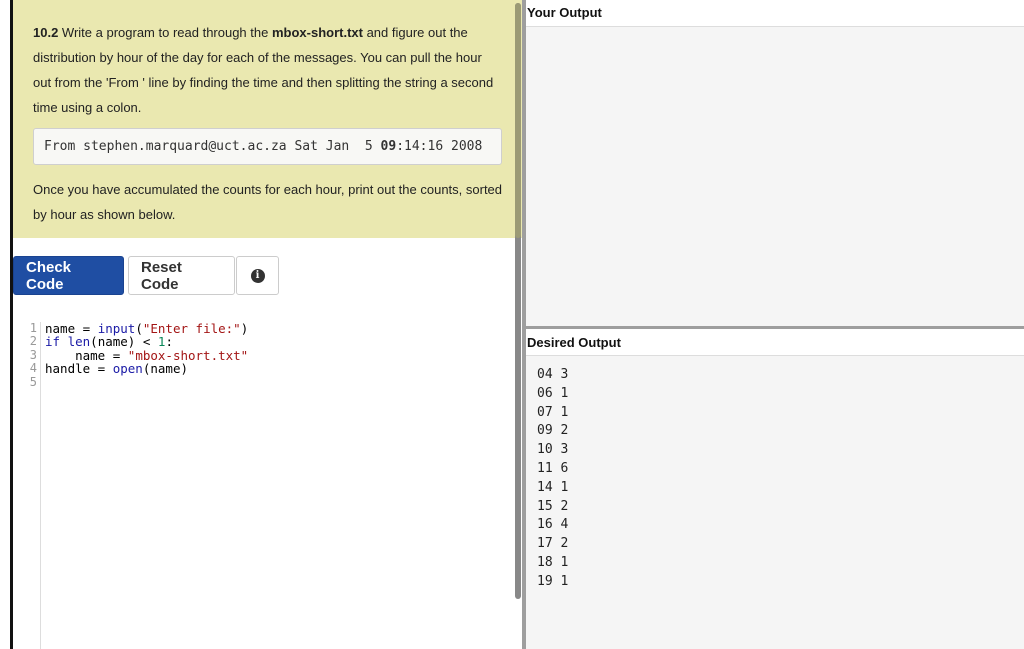  Describe the element at coordinates (33, 354) in the screenshot. I see `line-number: 3` at that location.